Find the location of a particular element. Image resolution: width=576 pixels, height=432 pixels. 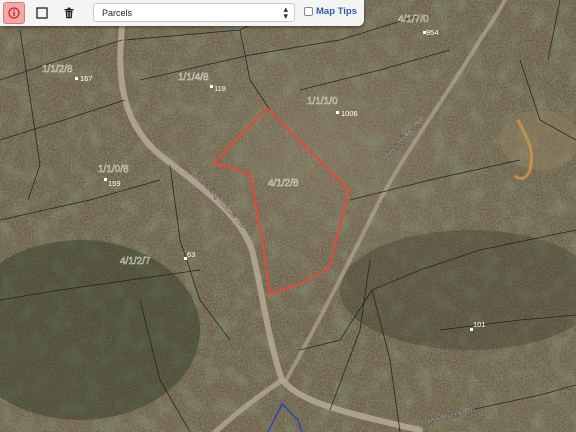

svg-text: 1/1/4/8 is located at coordinates (193, 77).